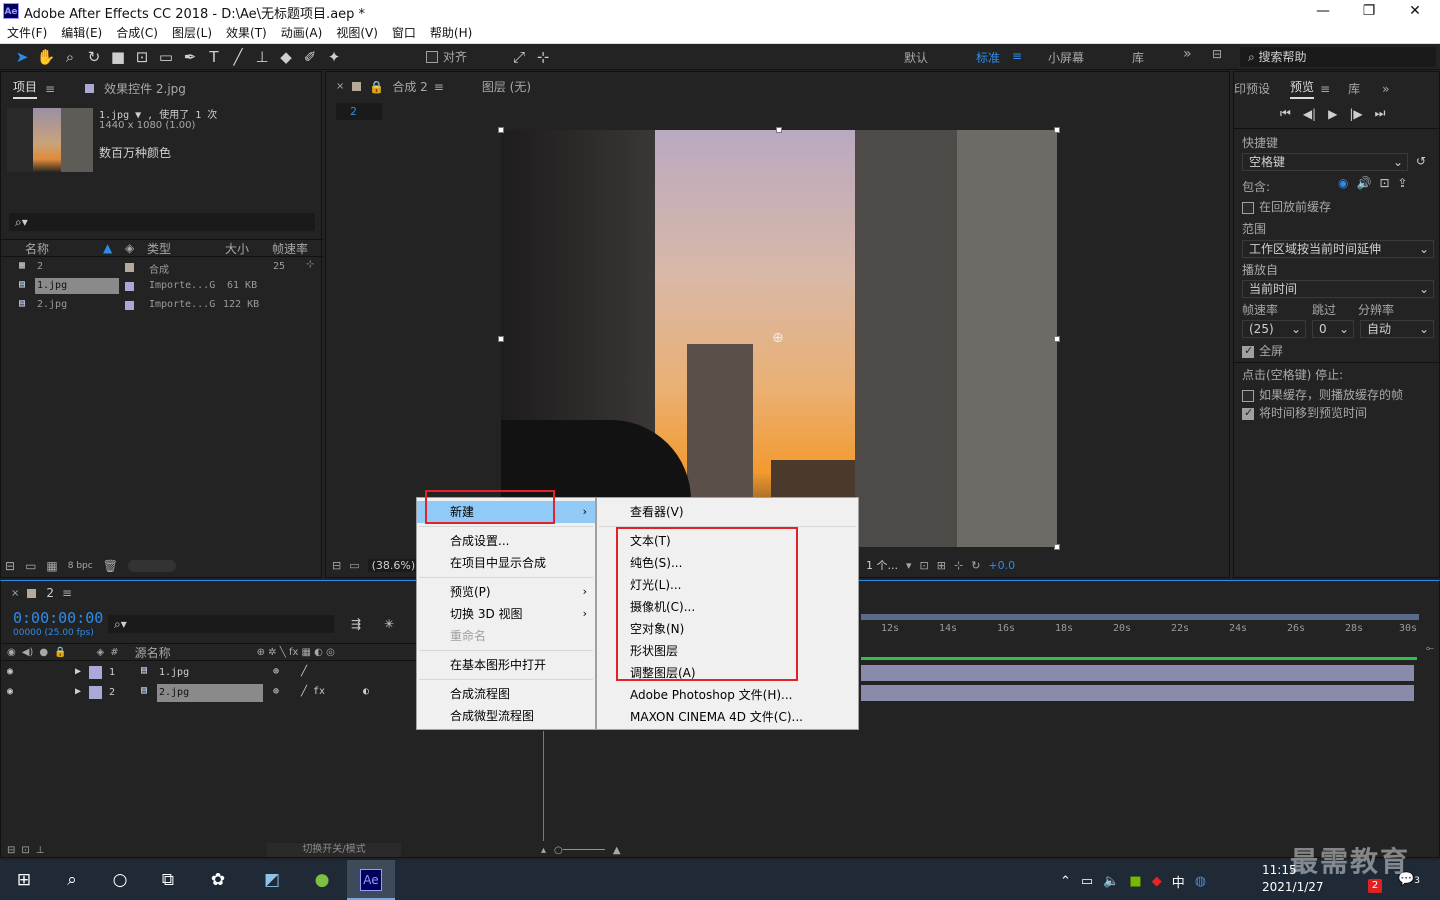 Image resolution: width=1440 pixels, height=900 pixels. I want to click on hand-tool-icon: ✋, so click(46, 57).